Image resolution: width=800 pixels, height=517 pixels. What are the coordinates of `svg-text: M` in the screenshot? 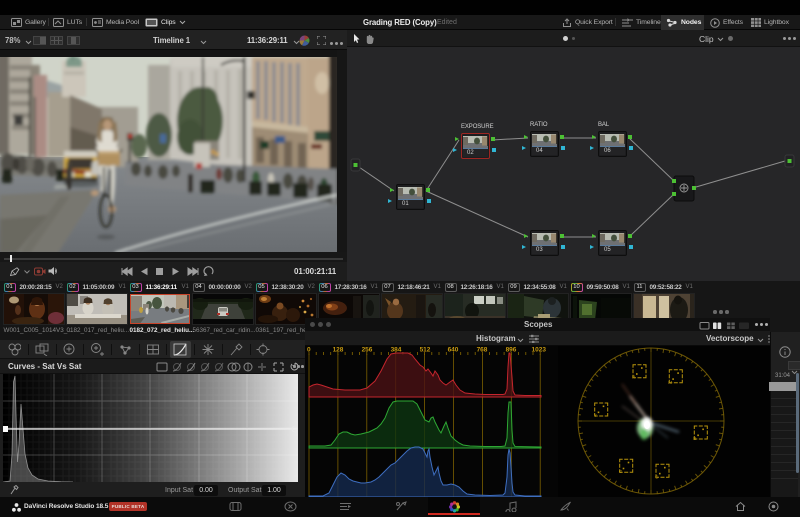 It's located at (670, 382).